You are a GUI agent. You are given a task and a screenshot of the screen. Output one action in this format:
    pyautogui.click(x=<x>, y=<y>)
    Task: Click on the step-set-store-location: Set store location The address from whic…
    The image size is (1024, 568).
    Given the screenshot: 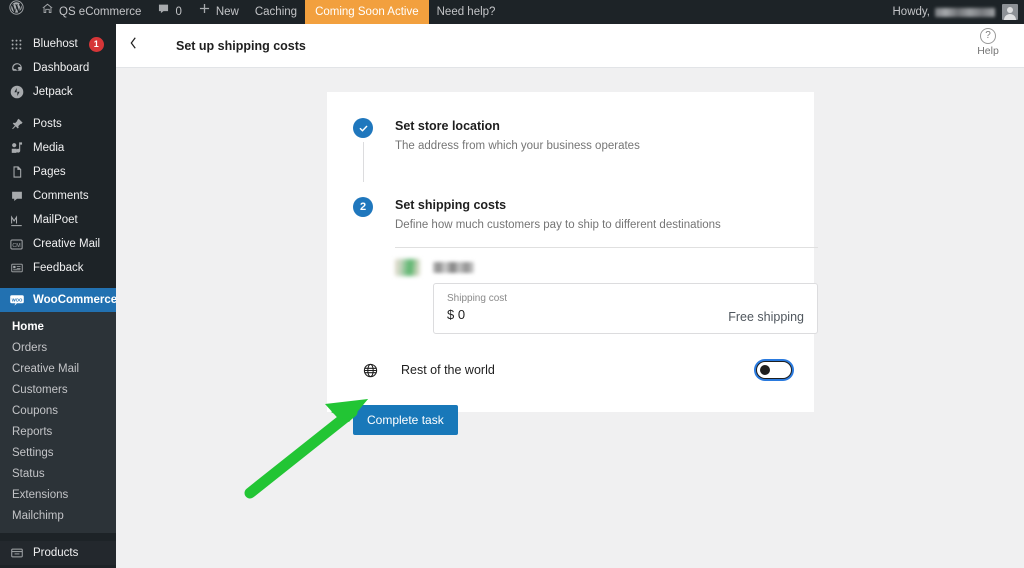 What is the action you would take?
    pyautogui.click(x=572, y=150)
    